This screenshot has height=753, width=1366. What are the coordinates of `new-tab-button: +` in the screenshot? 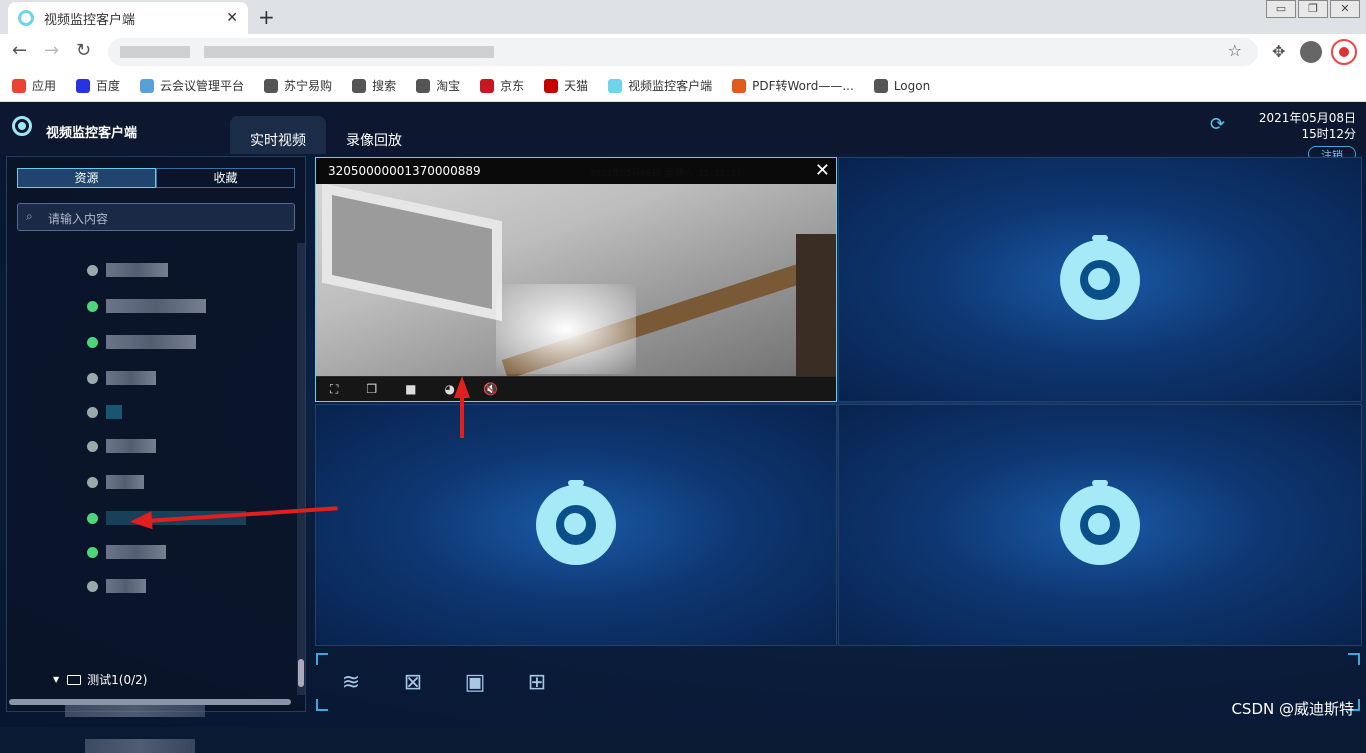 It's located at (266, 17).